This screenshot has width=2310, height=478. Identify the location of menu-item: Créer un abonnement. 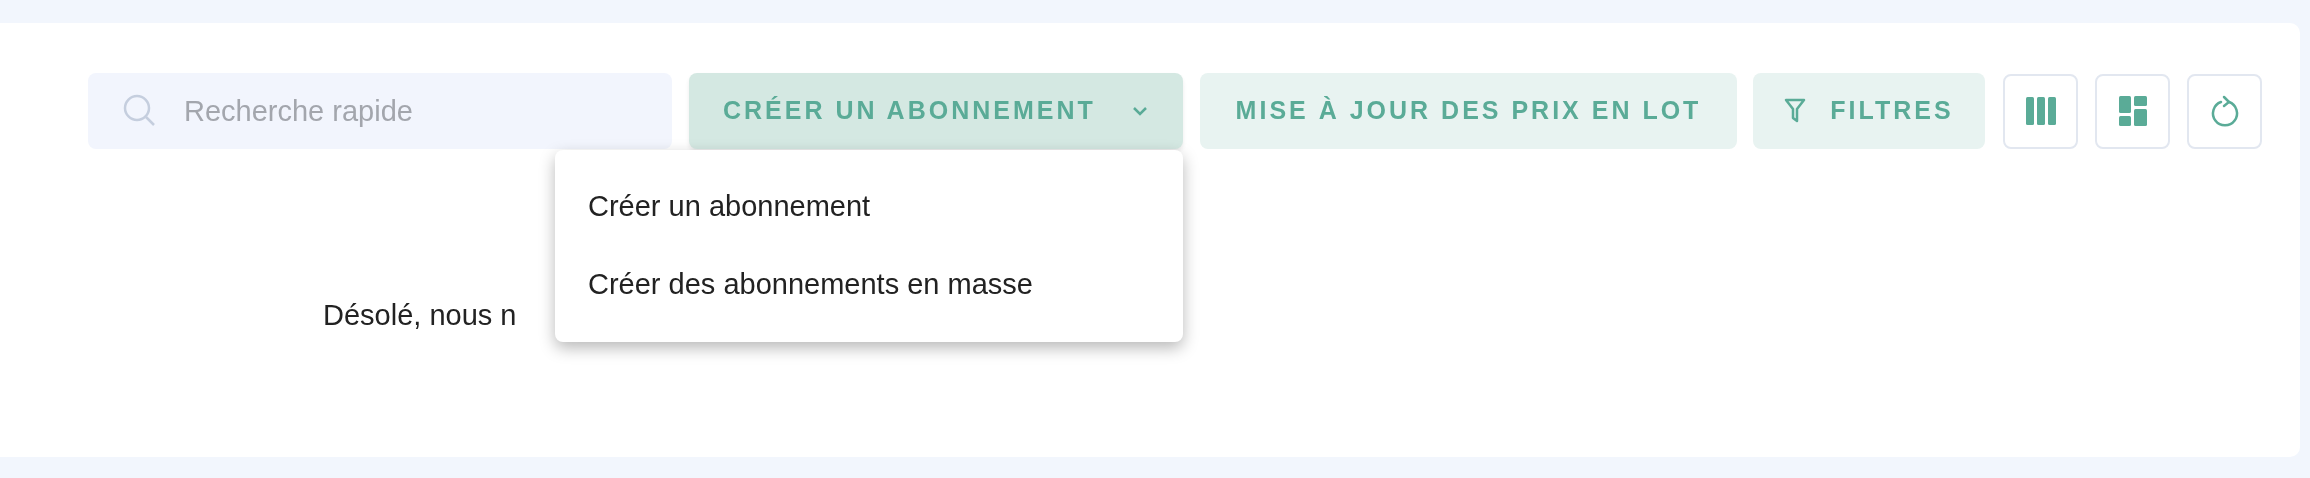
(869, 207).